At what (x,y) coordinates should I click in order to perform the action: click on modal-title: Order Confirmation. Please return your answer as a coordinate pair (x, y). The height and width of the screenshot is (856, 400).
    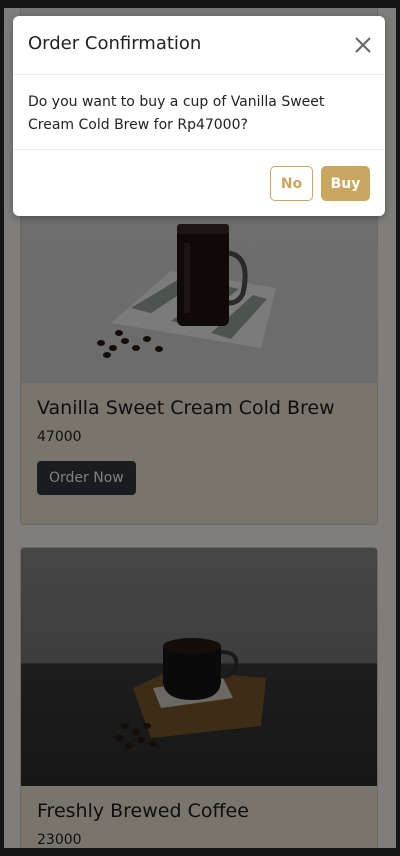
    Looking at the image, I should click on (115, 43).